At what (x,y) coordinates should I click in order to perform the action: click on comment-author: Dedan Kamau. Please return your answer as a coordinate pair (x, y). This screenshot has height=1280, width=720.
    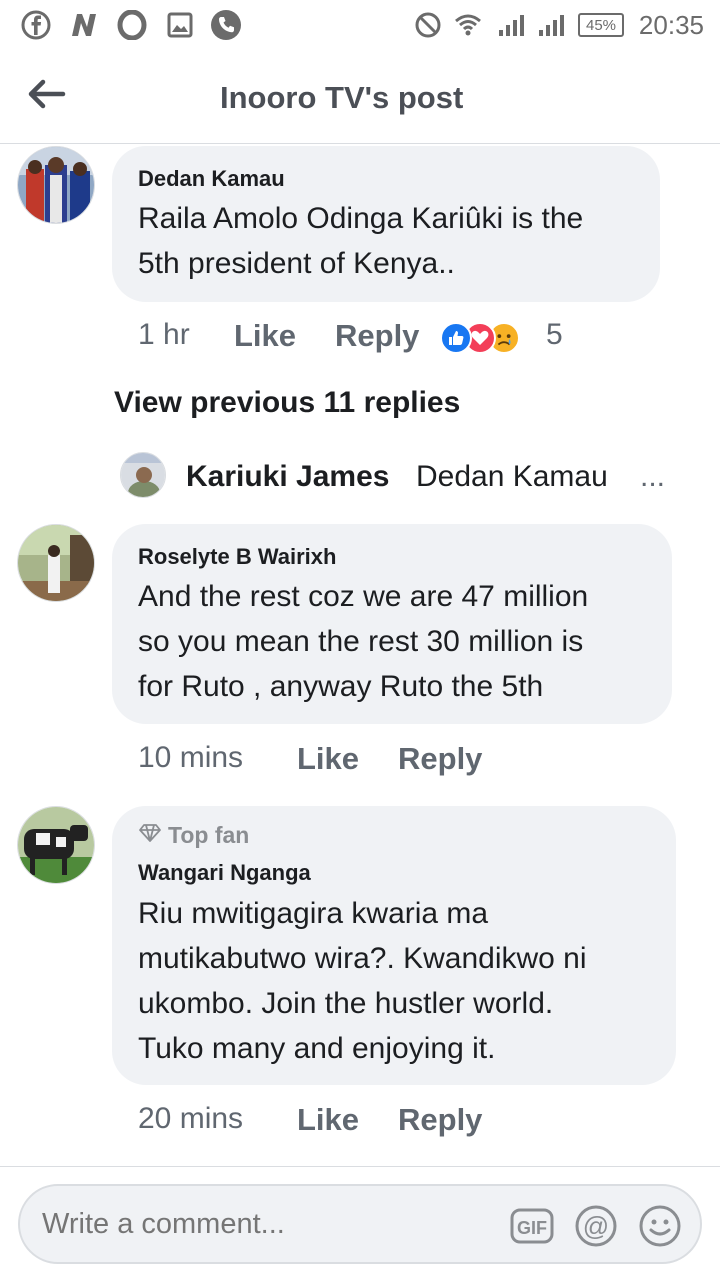
    Looking at the image, I should click on (211, 179).